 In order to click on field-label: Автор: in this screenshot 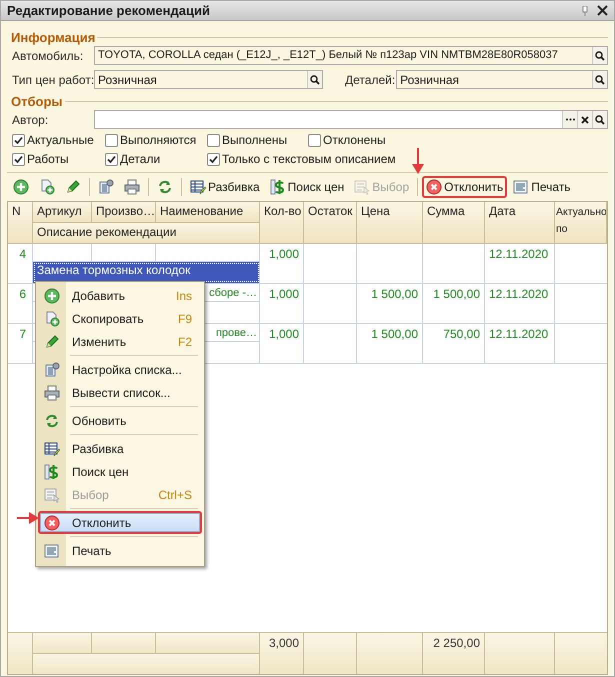, I will do `click(31, 119)`.